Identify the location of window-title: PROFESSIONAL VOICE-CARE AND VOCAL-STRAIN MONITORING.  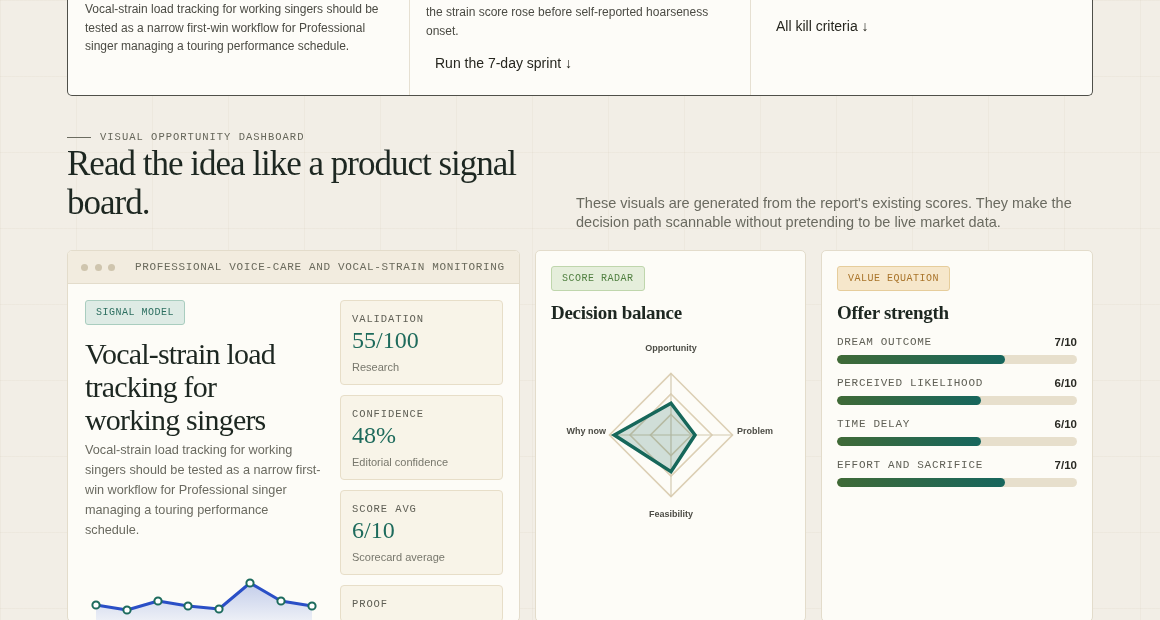
(320, 267).